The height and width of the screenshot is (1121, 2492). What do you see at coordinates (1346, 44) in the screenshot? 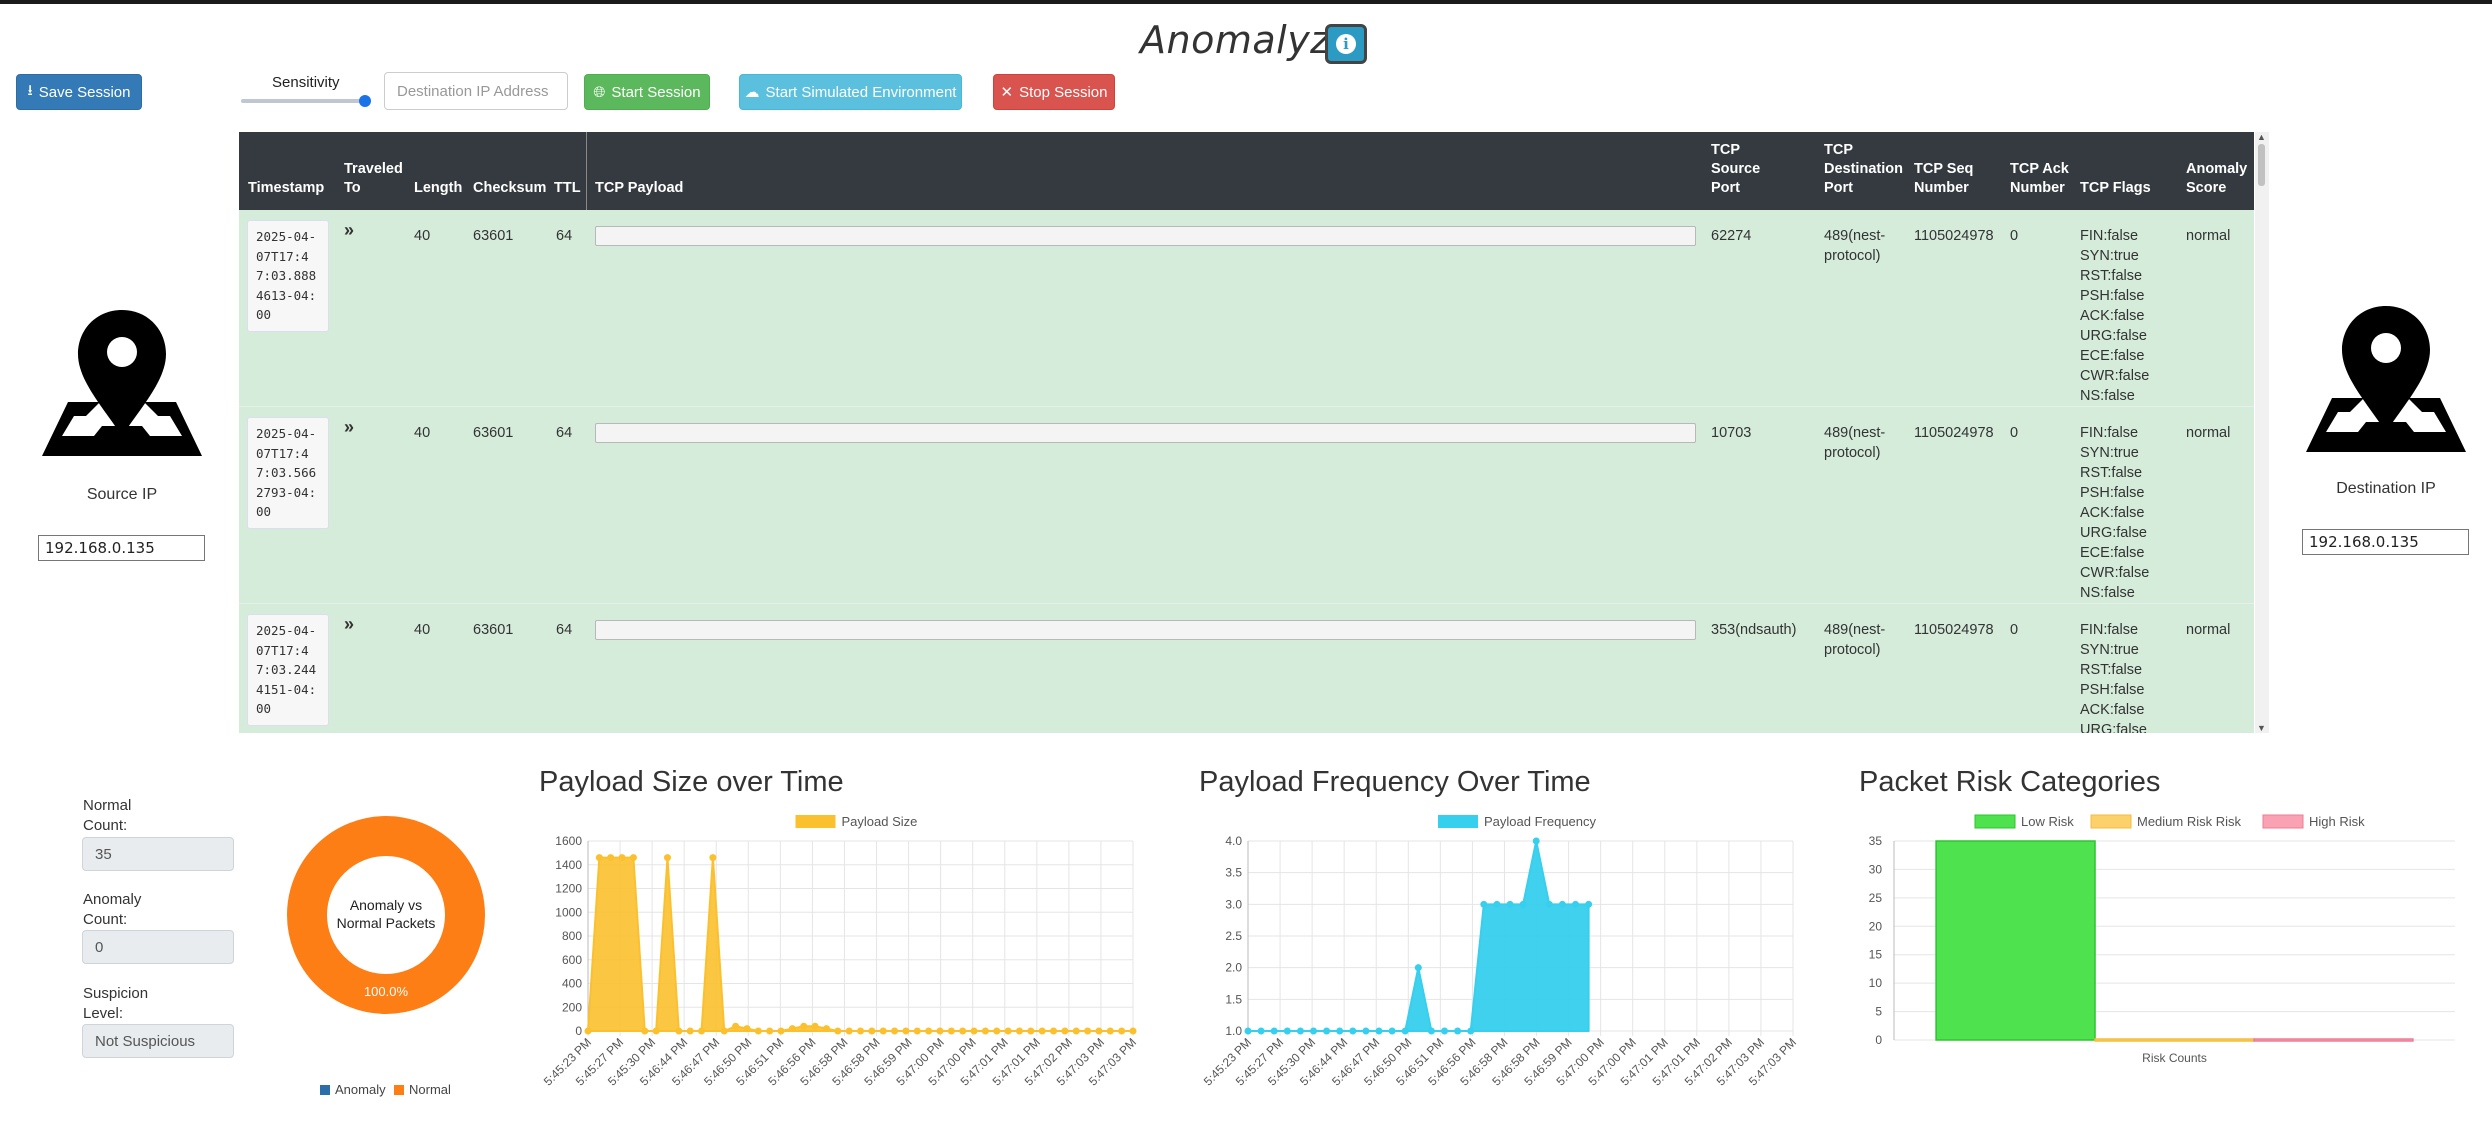
I see `info-button: i` at bounding box center [1346, 44].